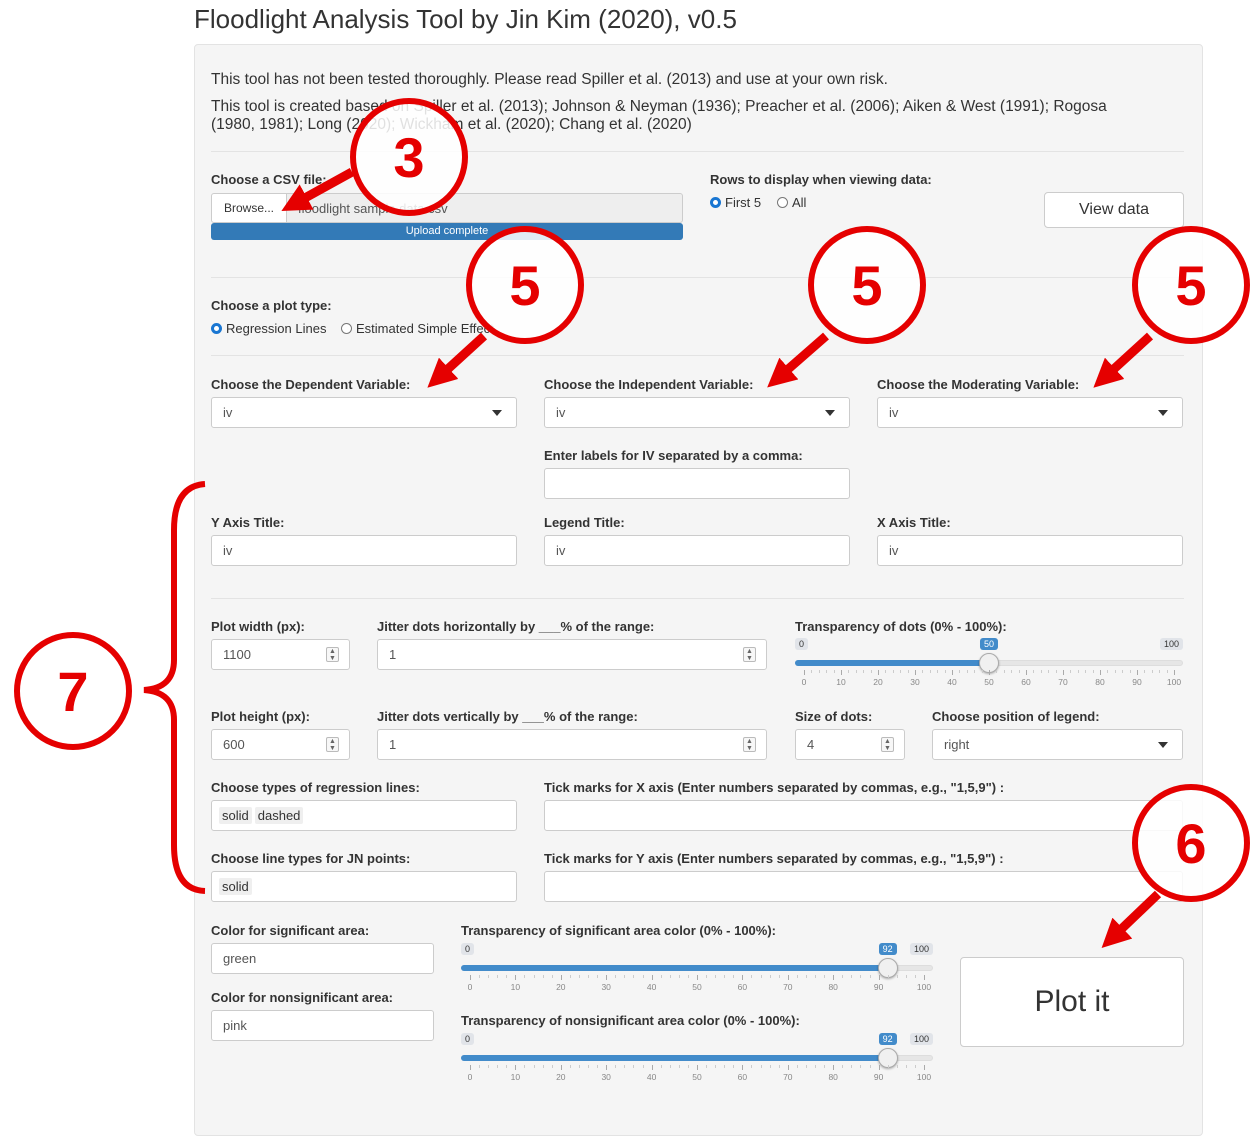 This screenshot has width=1259, height=1136. I want to click on arrow-step5-dv, so click(457, 360).